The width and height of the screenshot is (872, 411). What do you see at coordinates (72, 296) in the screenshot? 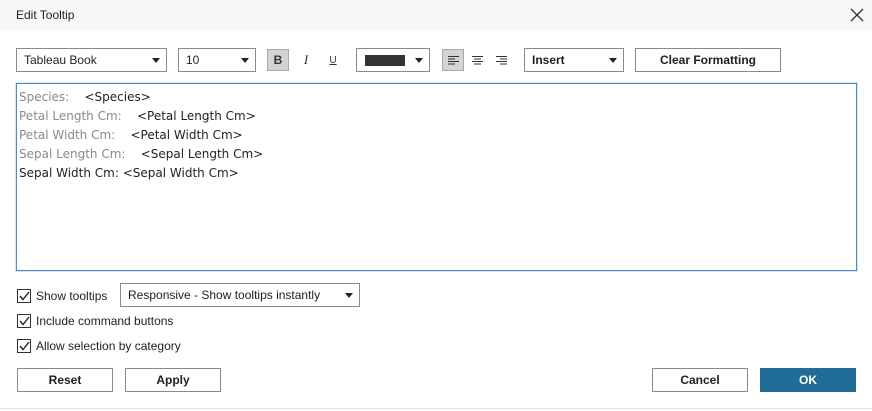
I see `show-tooltips-label: Show tooltips` at bounding box center [72, 296].